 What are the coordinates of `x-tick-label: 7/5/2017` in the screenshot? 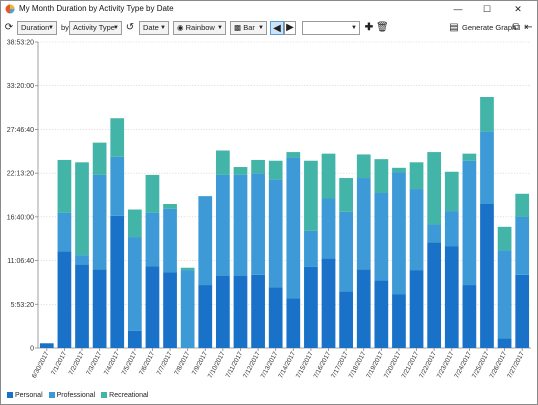 It's located at (130, 363).